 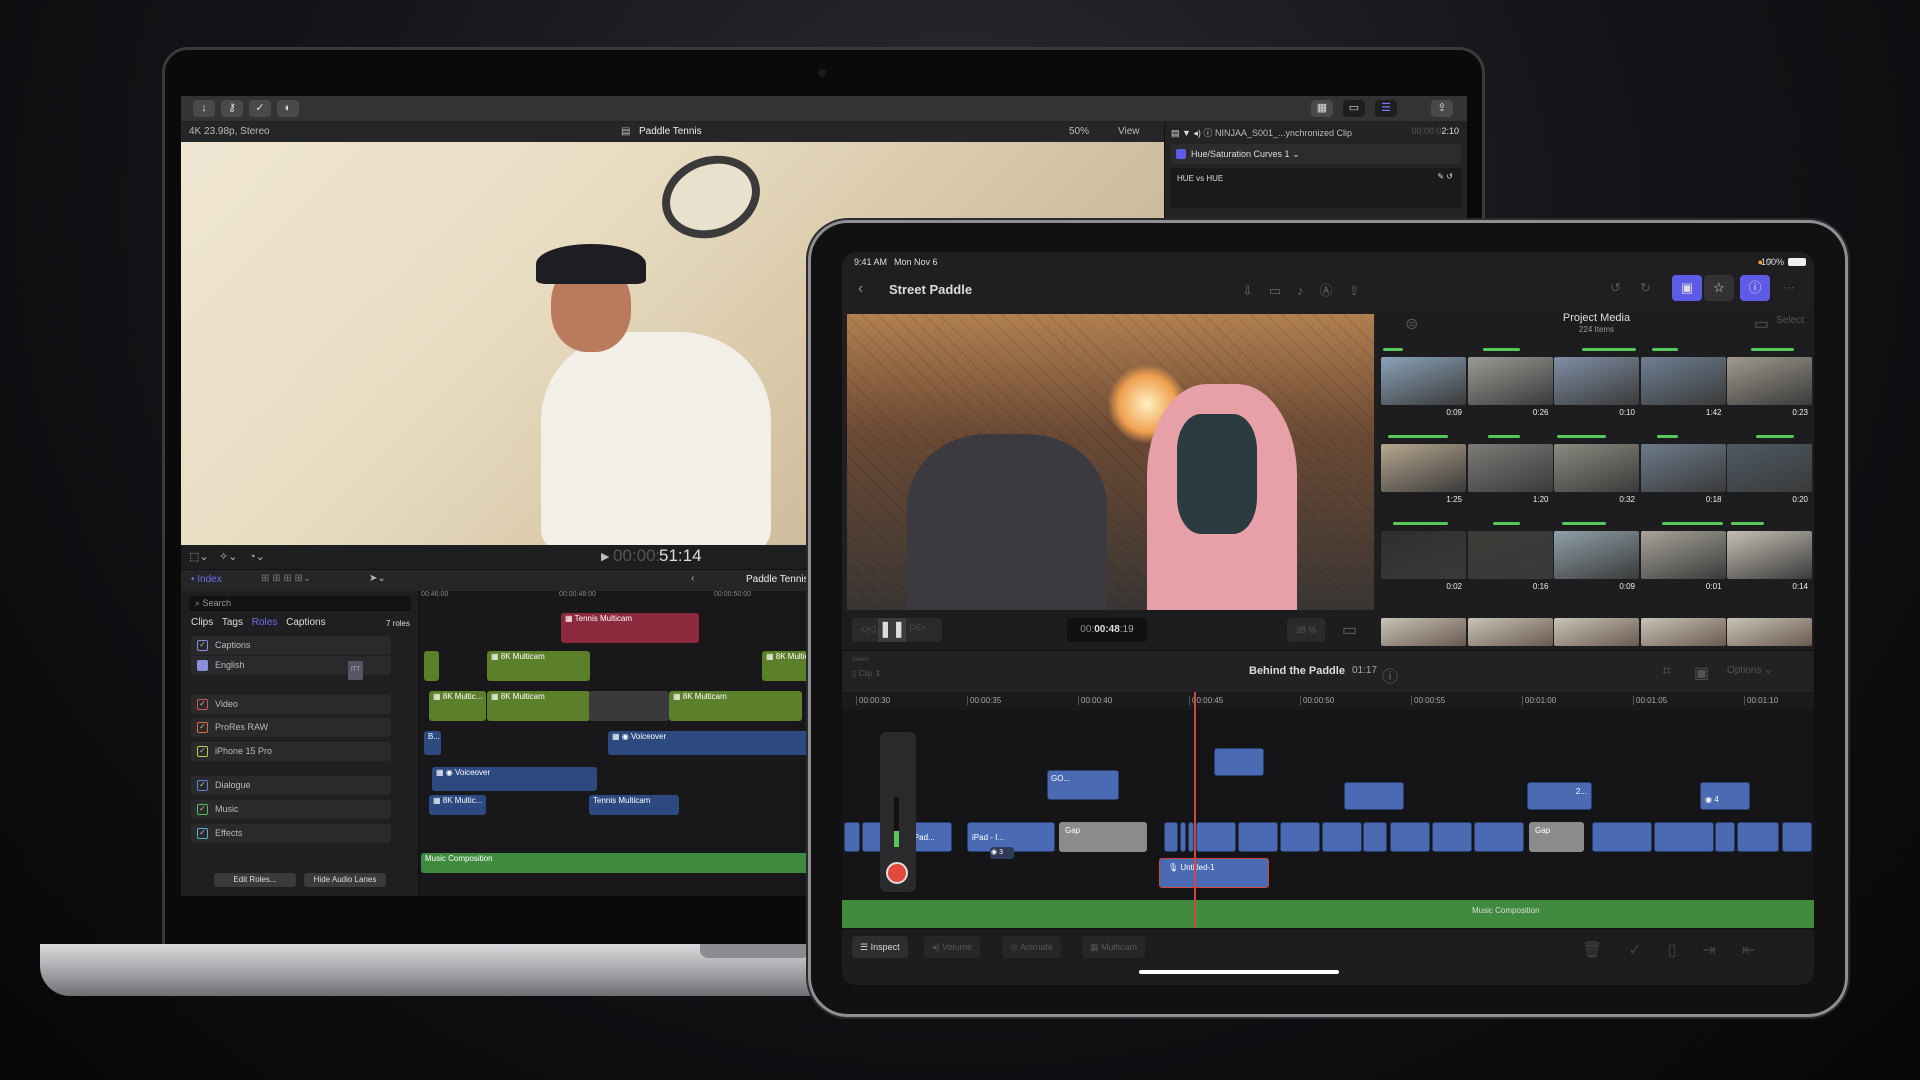 What do you see at coordinates (952, 947) in the screenshot?
I see `volume-button: ◂) Volume` at bounding box center [952, 947].